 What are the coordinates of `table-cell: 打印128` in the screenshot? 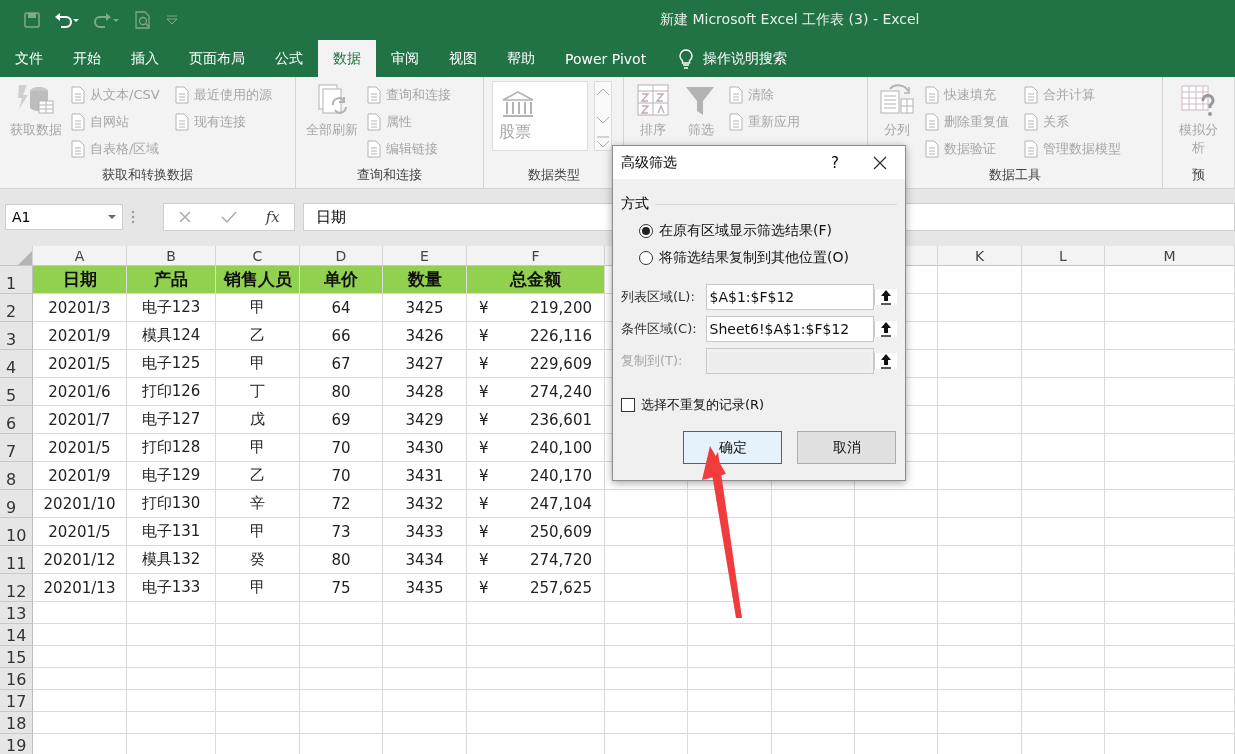 It's located at (171, 448).